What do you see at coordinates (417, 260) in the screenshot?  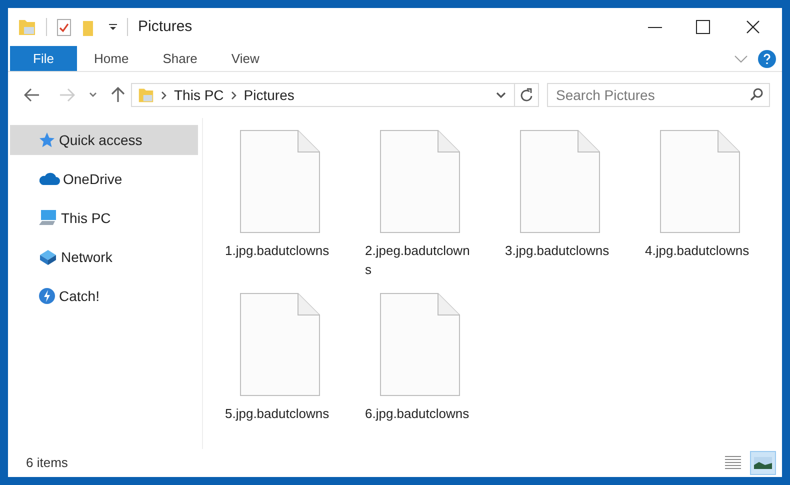 I see `file-name: 2.jpeg.badutclowns` at bounding box center [417, 260].